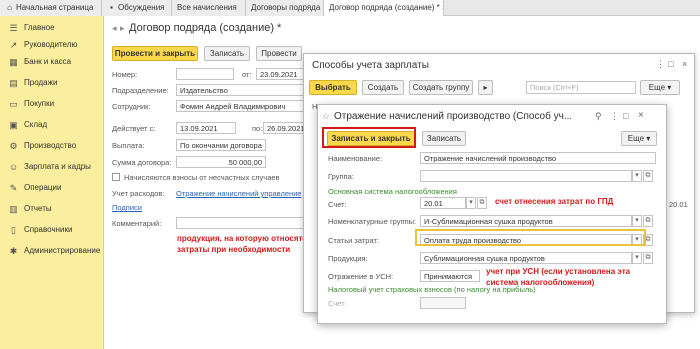 Image resolution: width=700 pixels, height=349 pixels. I want to click on product-field: Сублимационная сушка продуктов, so click(526, 258).